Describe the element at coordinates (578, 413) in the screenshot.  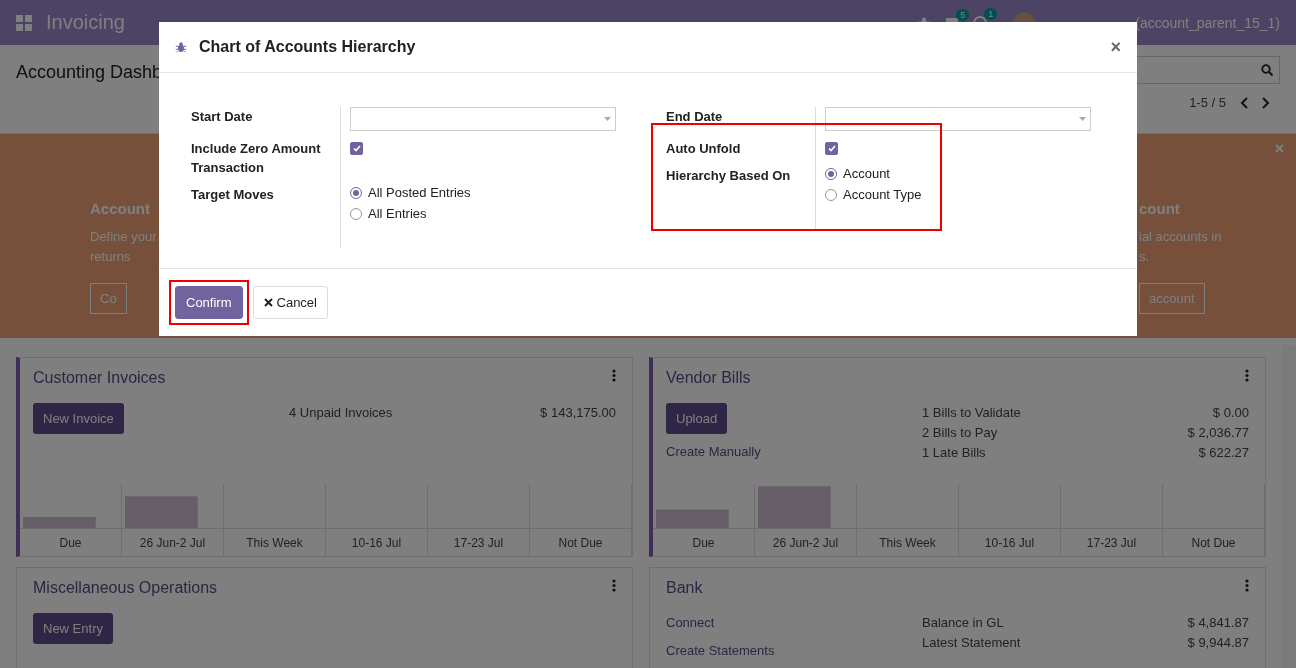
I see `stat-value: $ 143,175.00` at that location.